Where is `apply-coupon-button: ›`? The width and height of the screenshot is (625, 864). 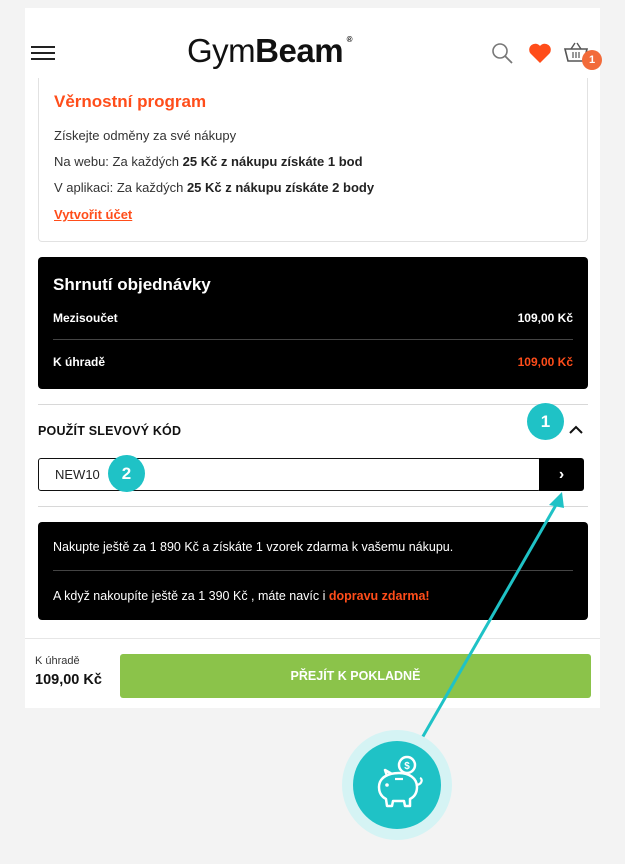
apply-coupon-button: › is located at coordinates (561, 474).